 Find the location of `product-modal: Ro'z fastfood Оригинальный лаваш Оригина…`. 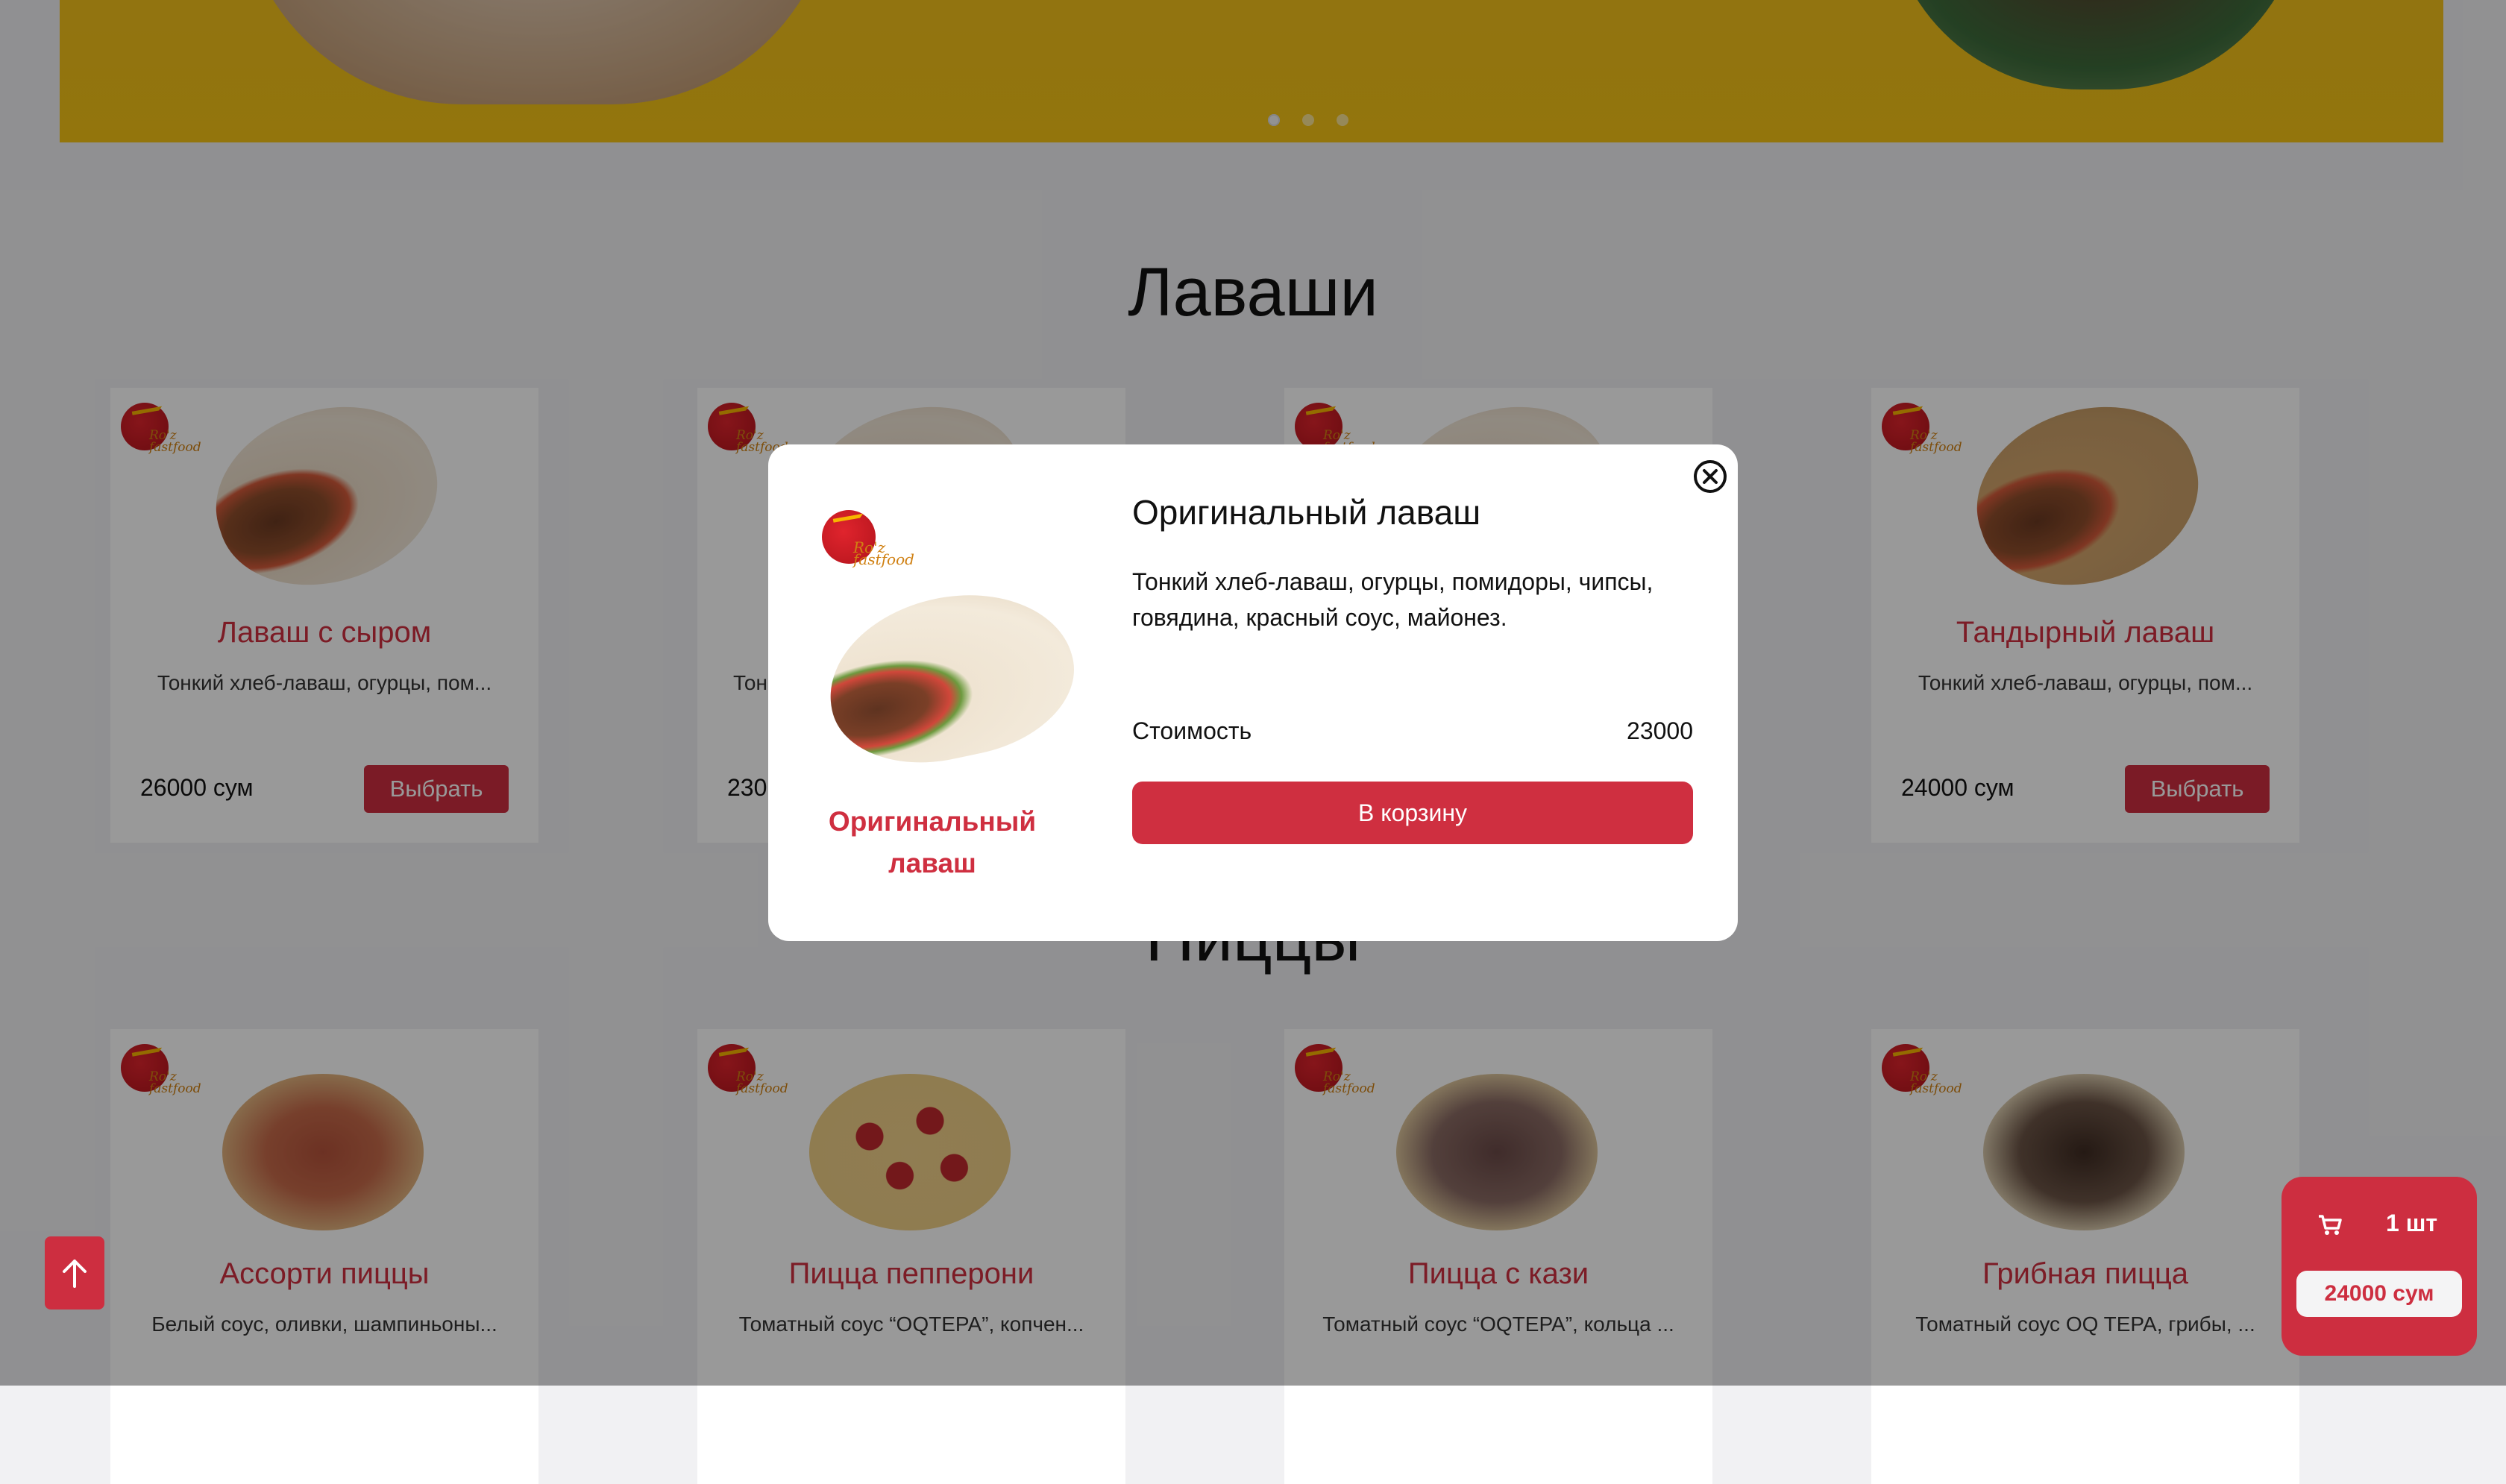

product-modal: Ro'z fastfood Оригинальный лаваш Оригина… is located at coordinates (1253, 692).